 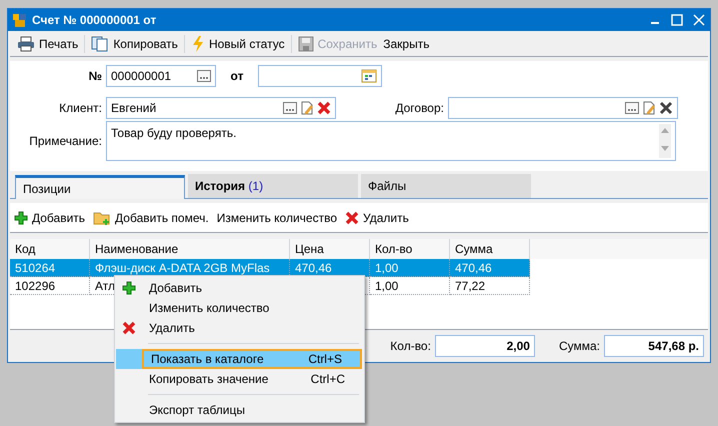 I want to click on action-button: Добавить помеч., so click(x=151, y=217).